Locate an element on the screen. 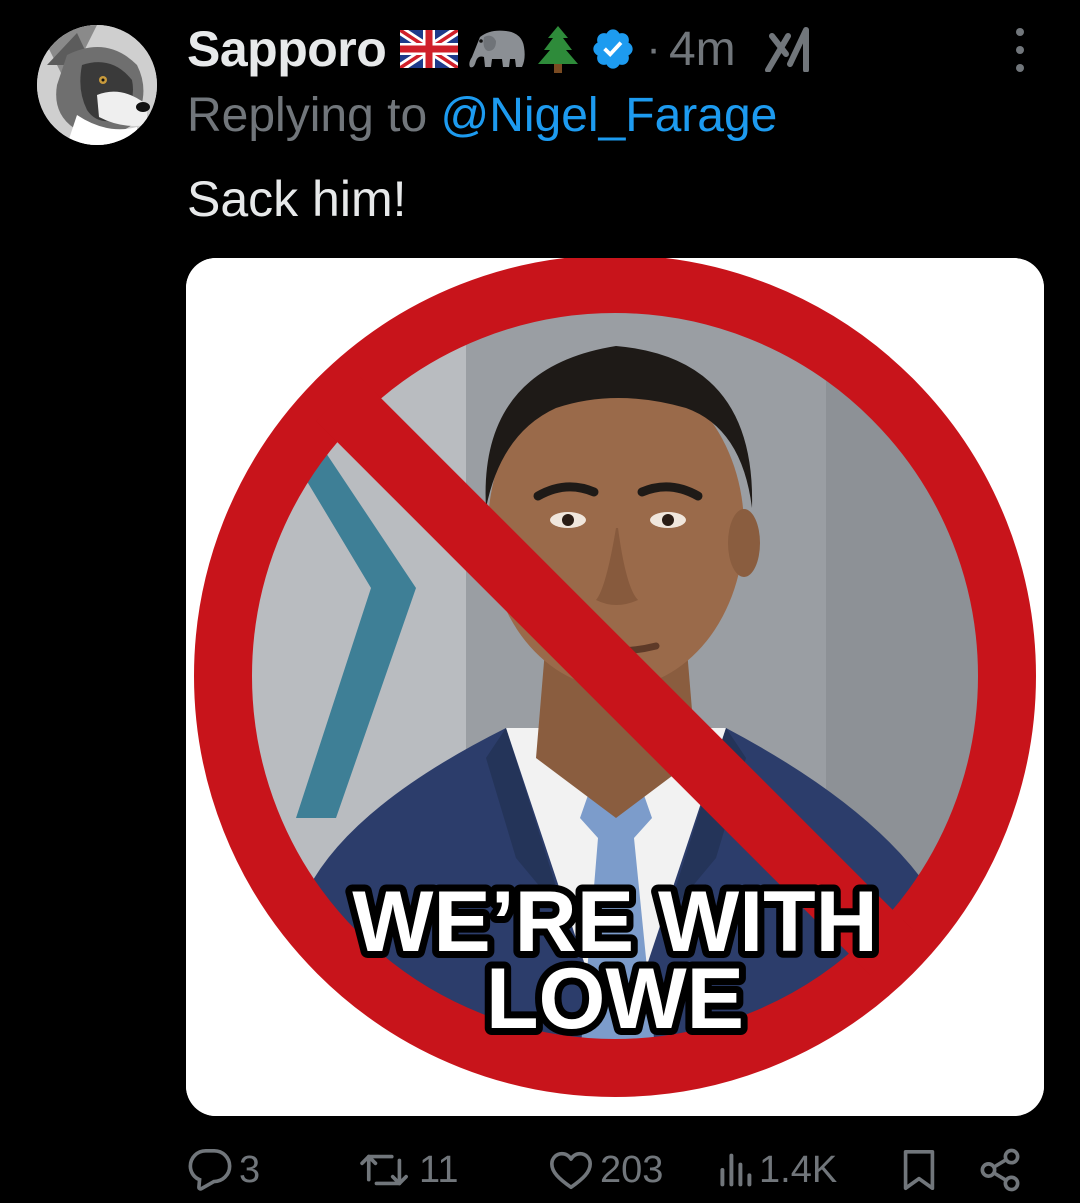  share-button is located at coordinates (1000, 1170).